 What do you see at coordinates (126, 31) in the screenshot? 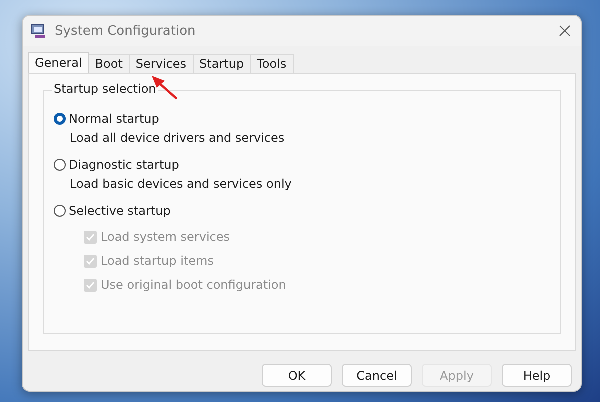
I see `window-title: System Configuration` at bounding box center [126, 31].